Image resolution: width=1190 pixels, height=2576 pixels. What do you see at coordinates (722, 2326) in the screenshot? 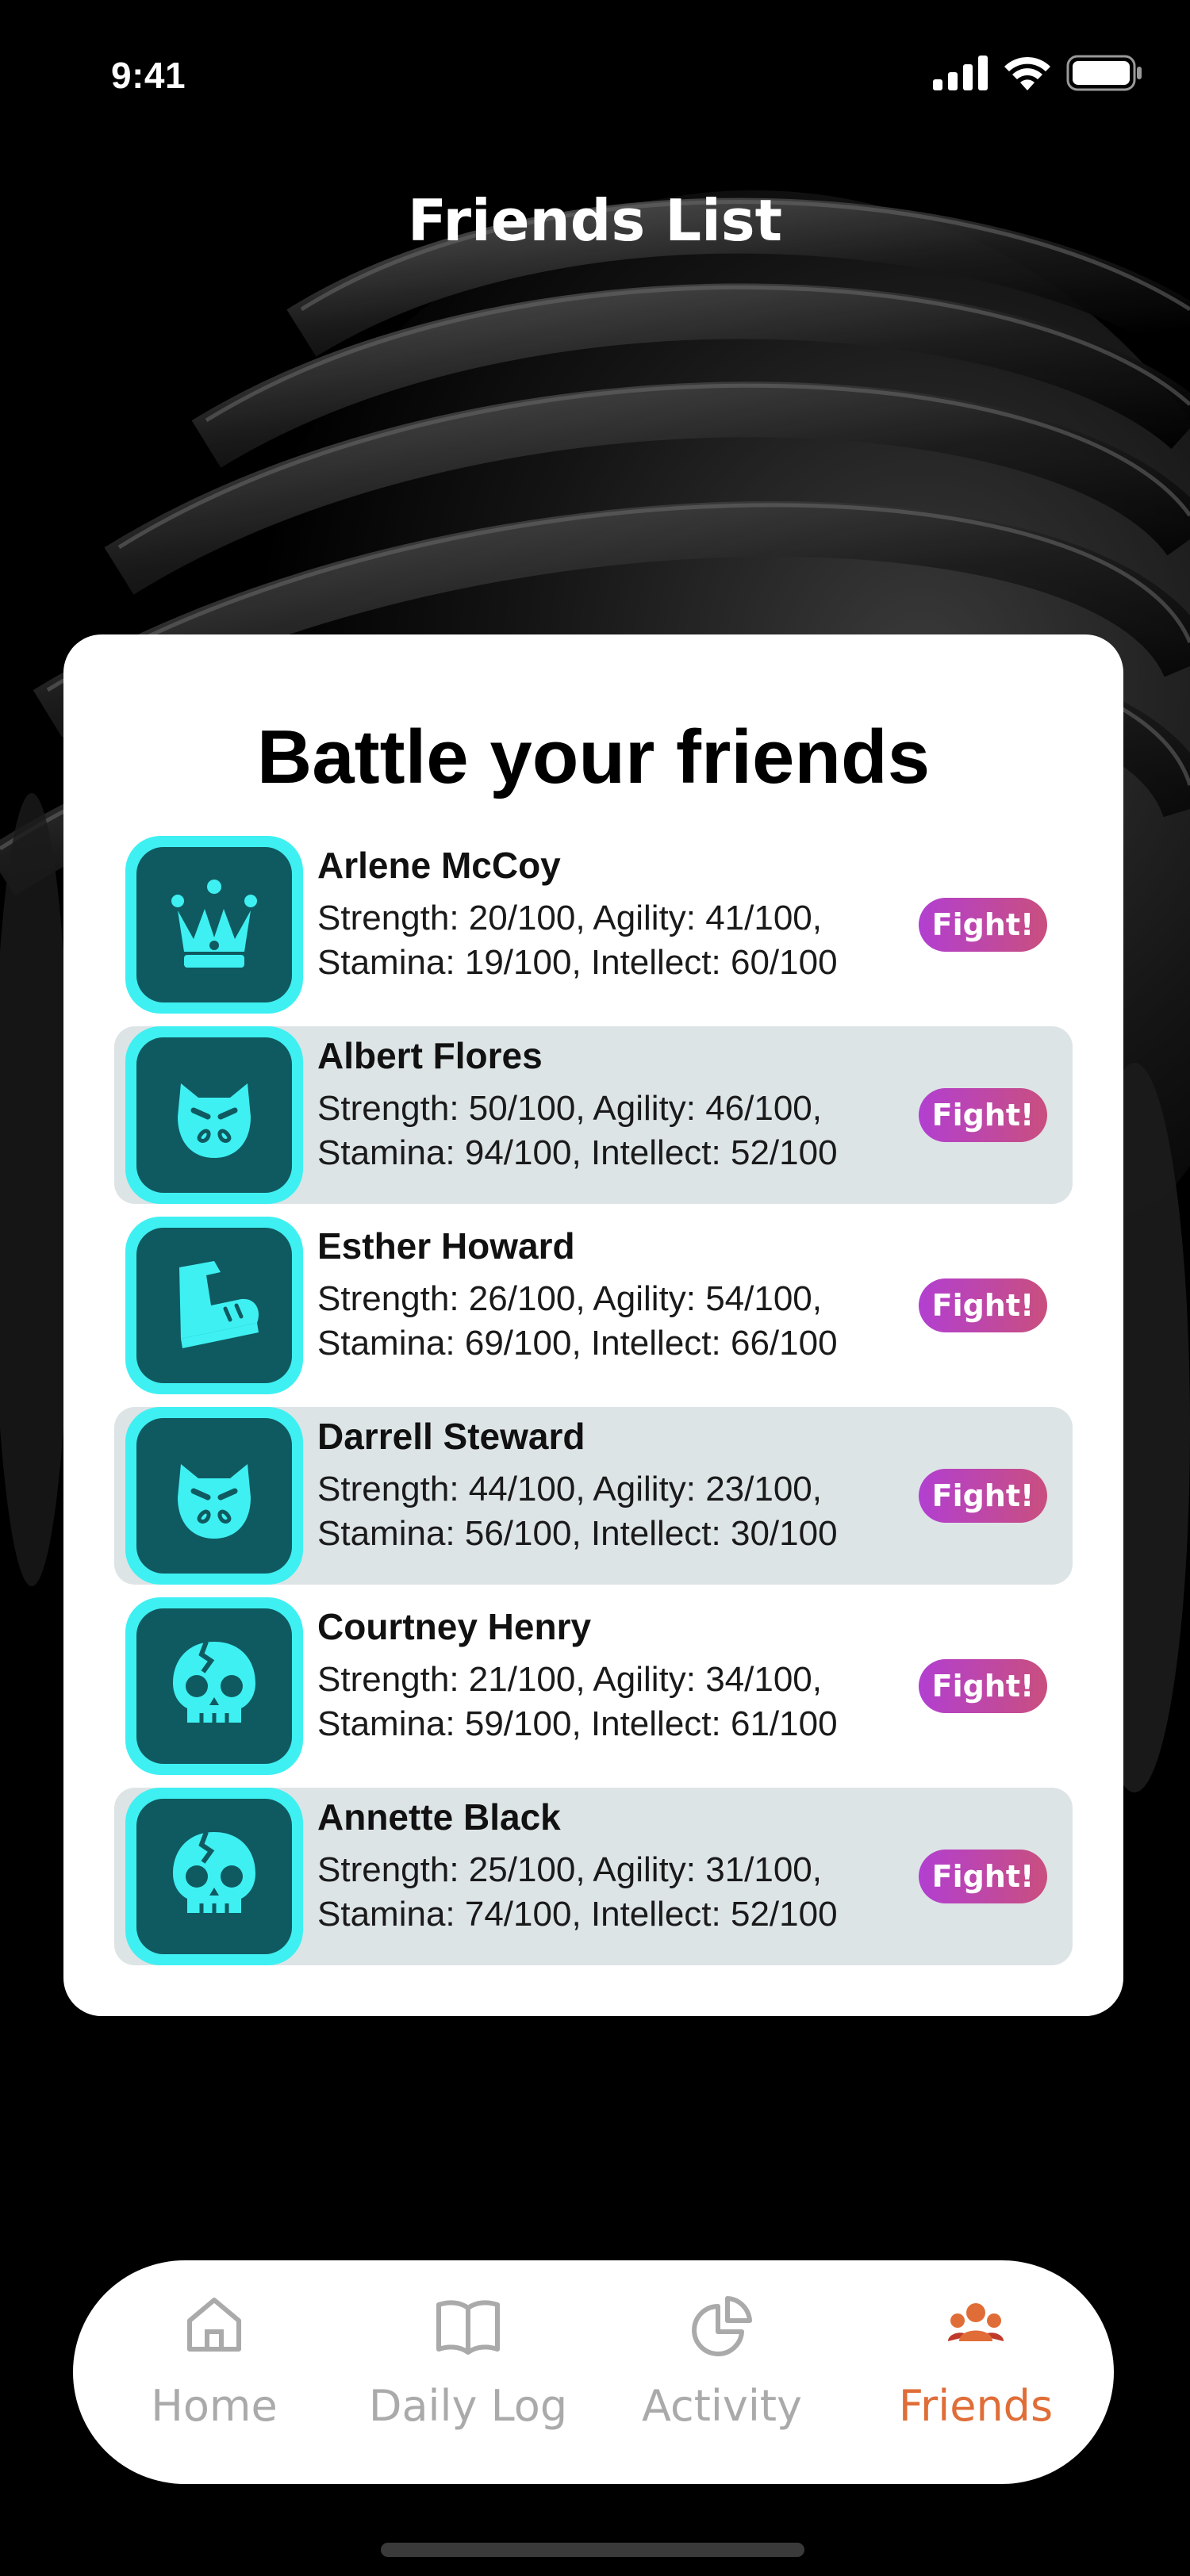
I see `pie-chart-icon` at bounding box center [722, 2326].